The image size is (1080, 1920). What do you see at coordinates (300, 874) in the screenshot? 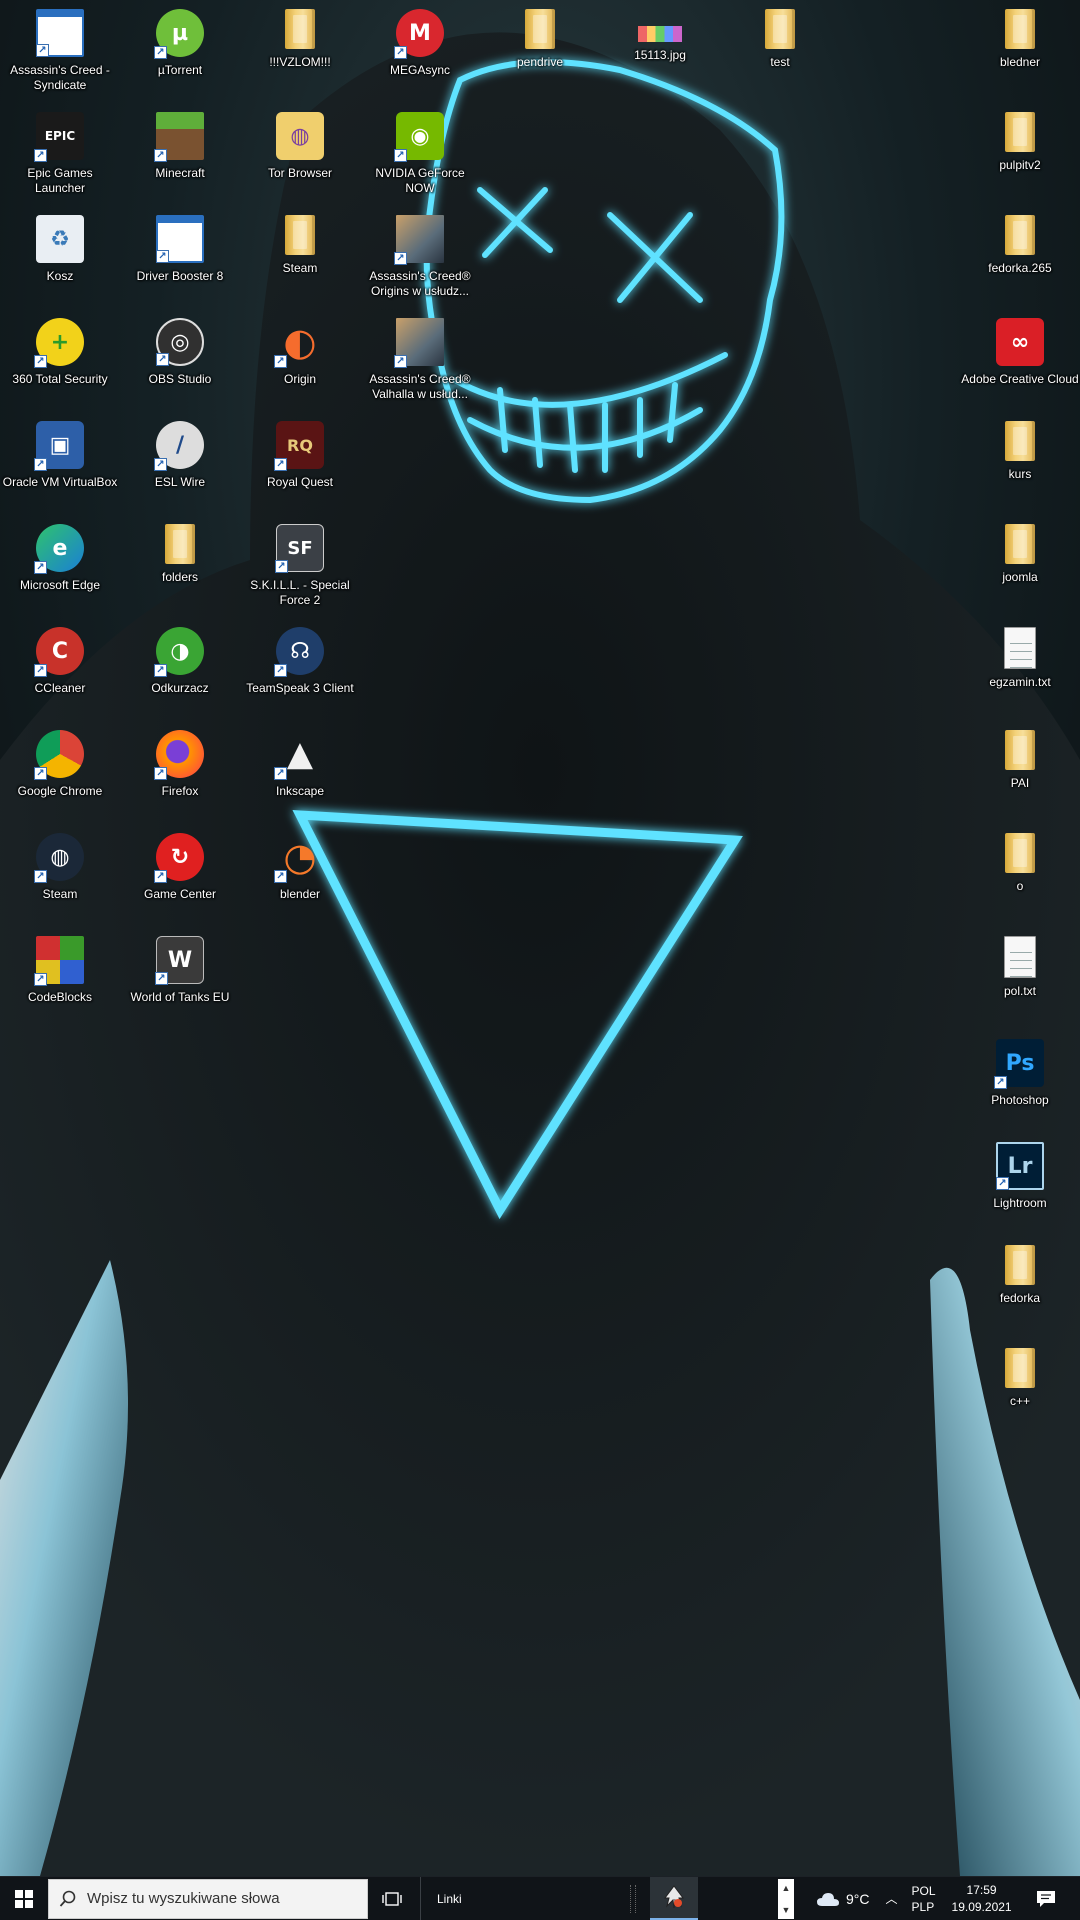
I see `desktop-icon-blender: ◔ ↗ blender` at bounding box center [300, 874].